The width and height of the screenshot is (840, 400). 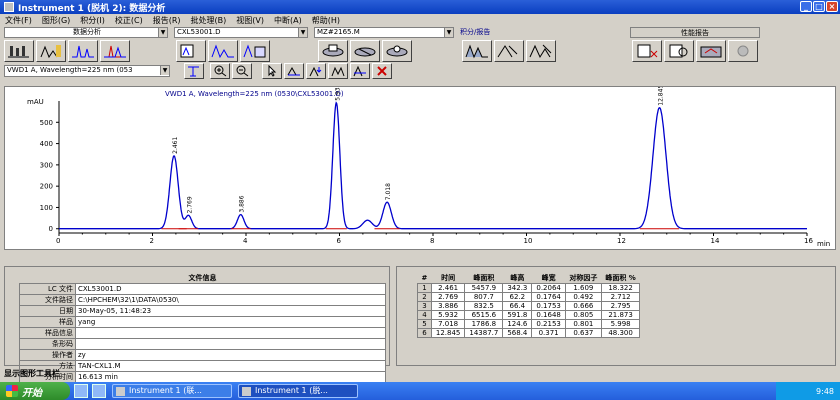 What do you see at coordinates (47, 322) in the screenshot?
I see `file-info-key: 样品` at bounding box center [47, 322].